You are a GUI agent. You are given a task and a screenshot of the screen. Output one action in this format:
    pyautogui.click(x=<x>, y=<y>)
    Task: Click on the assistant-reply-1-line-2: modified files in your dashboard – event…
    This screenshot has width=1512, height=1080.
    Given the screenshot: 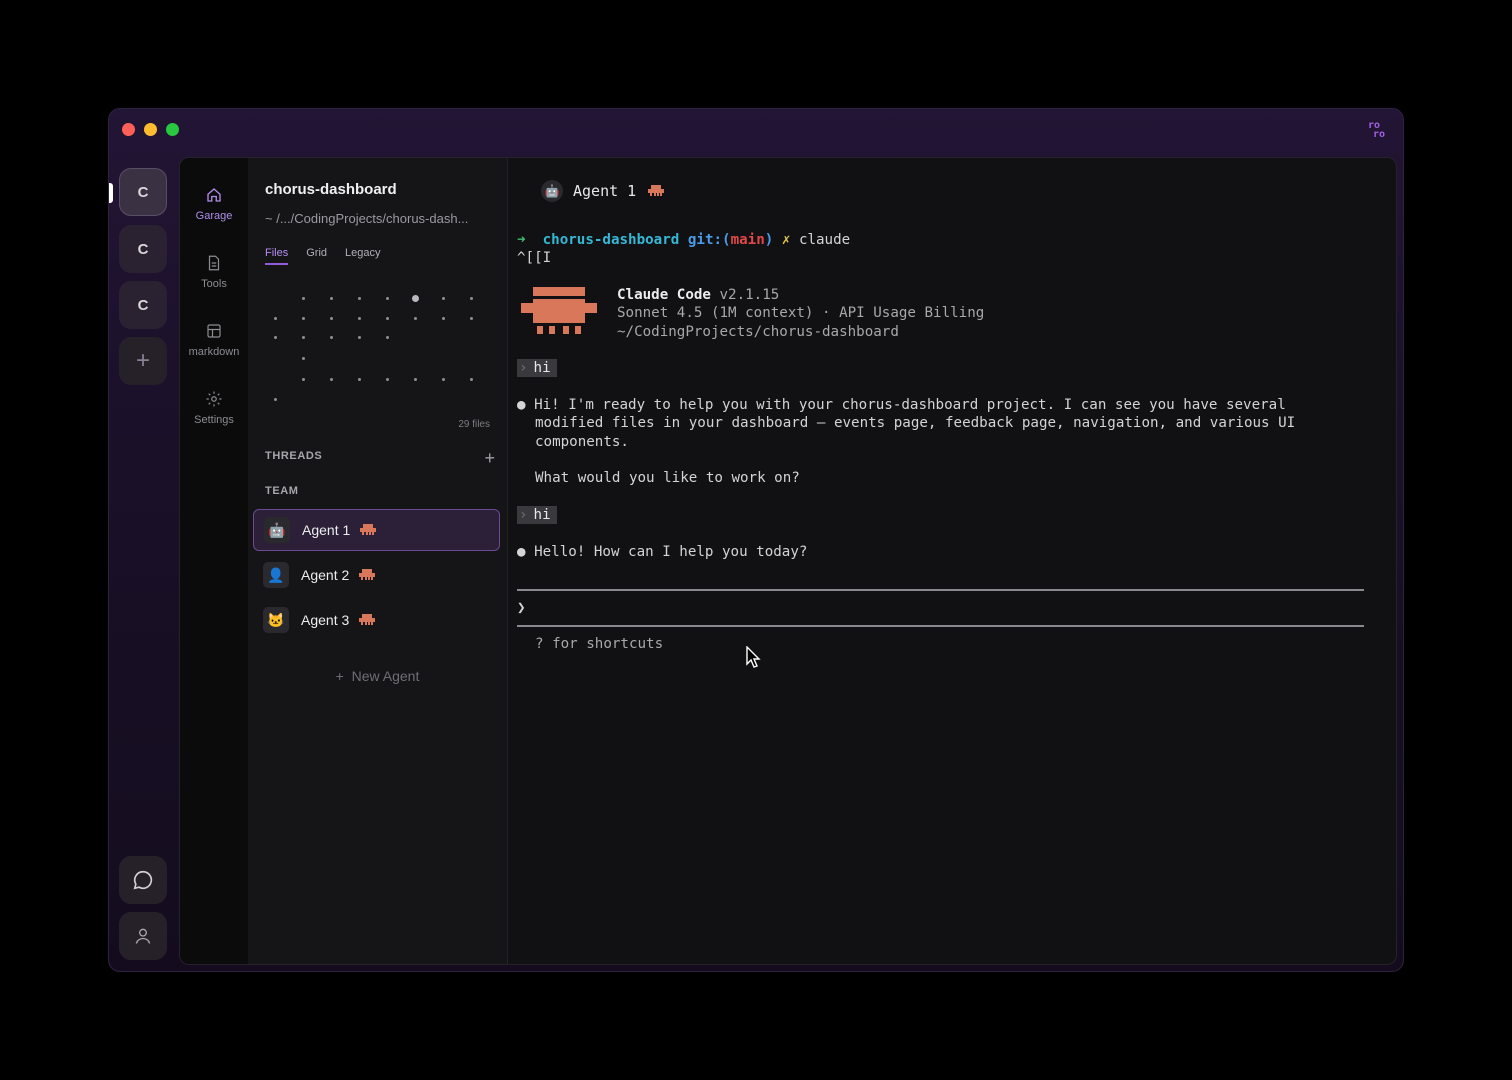 What is the action you would take?
    pyautogui.click(x=915, y=423)
    